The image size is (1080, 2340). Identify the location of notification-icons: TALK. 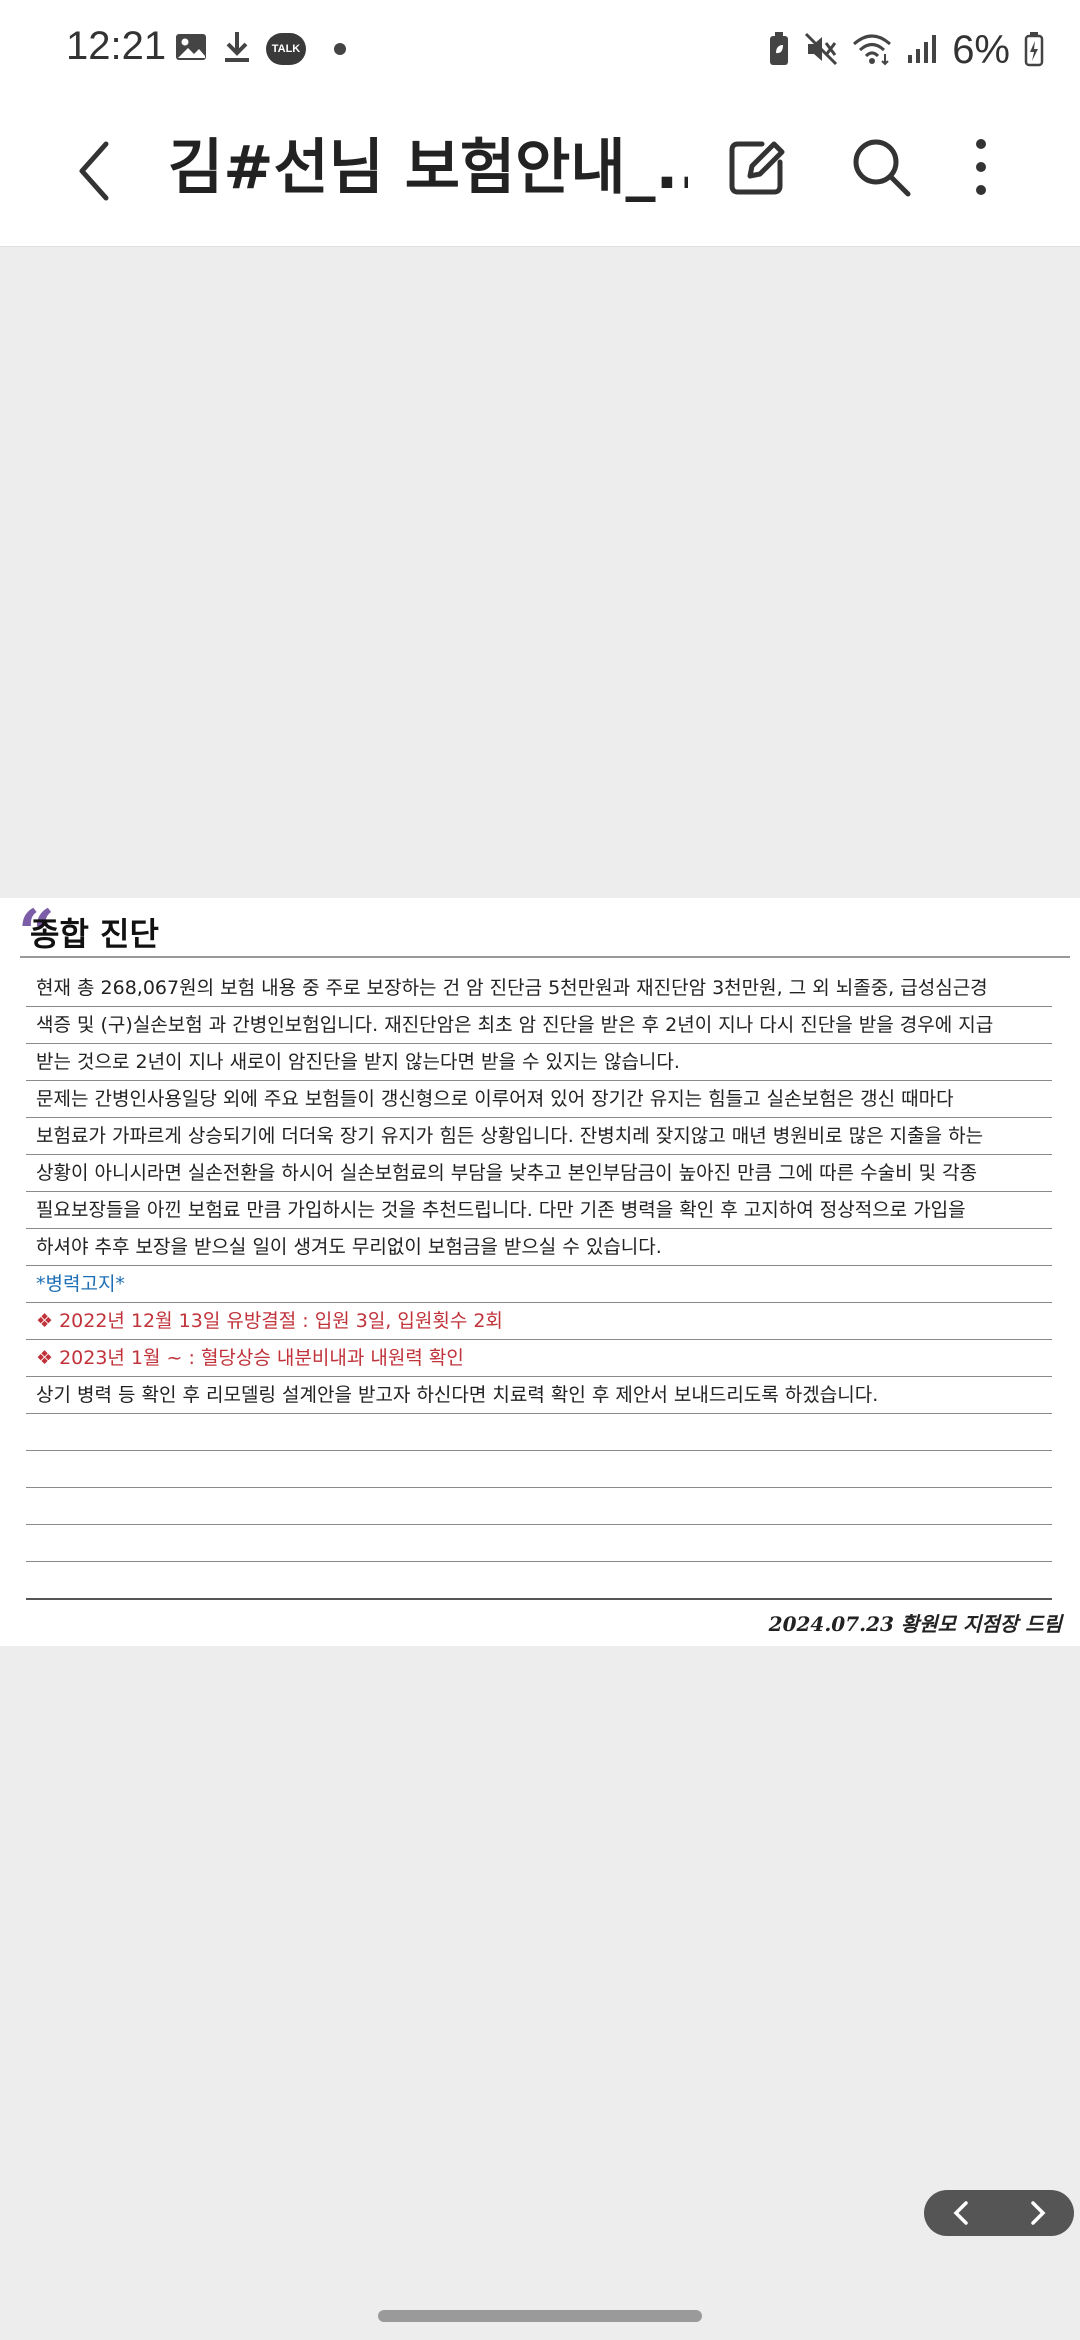
(260, 49).